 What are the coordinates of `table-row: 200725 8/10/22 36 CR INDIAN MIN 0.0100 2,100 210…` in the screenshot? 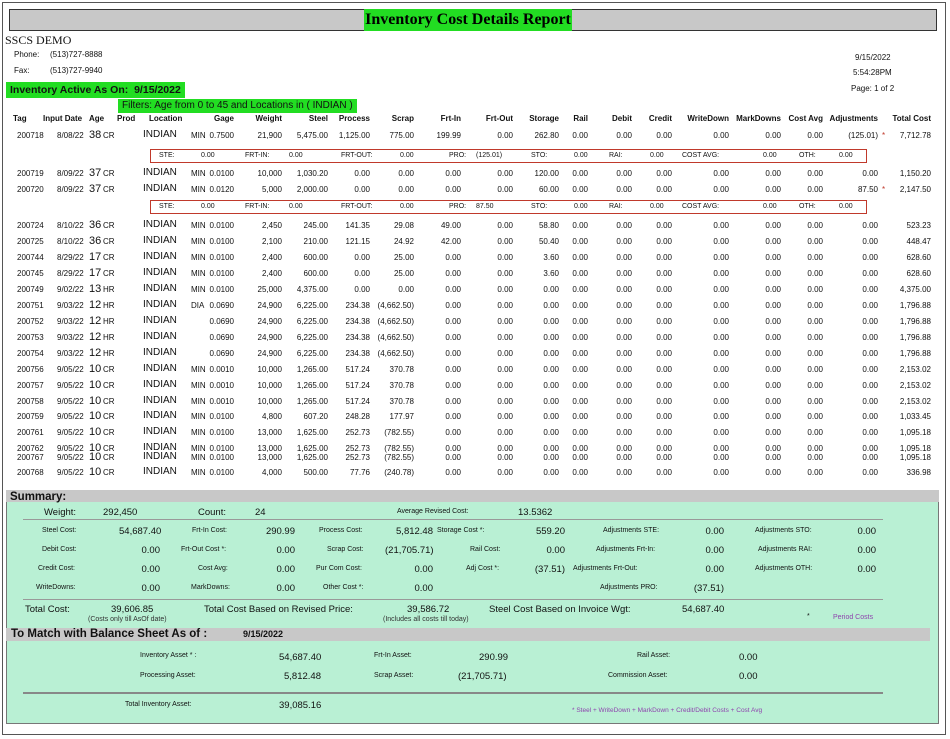 It's located at (475, 242).